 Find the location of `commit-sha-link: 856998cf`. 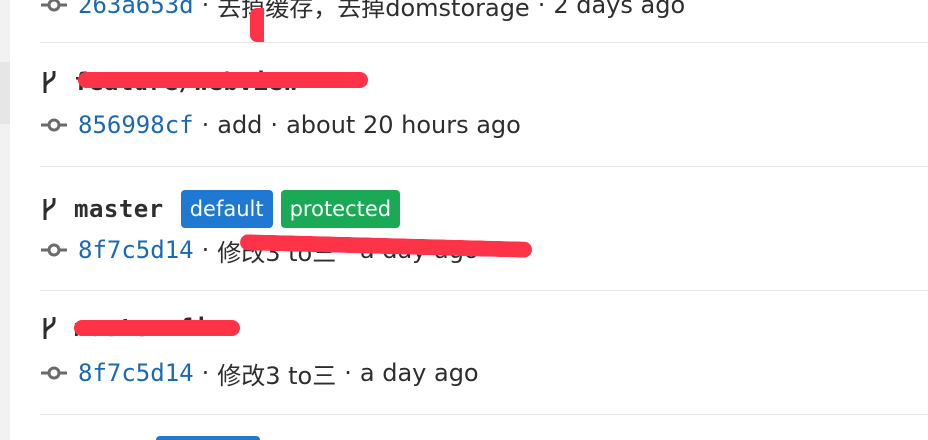

commit-sha-link: 856998cf is located at coordinates (136, 125).